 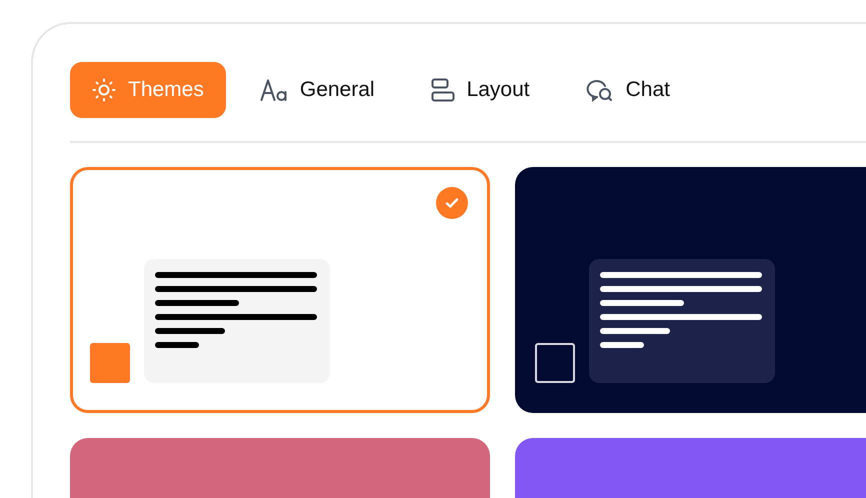 What do you see at coordinates (442, 90) in the screenshot?
I see `layout-icon` at bounding box center [442, 90].